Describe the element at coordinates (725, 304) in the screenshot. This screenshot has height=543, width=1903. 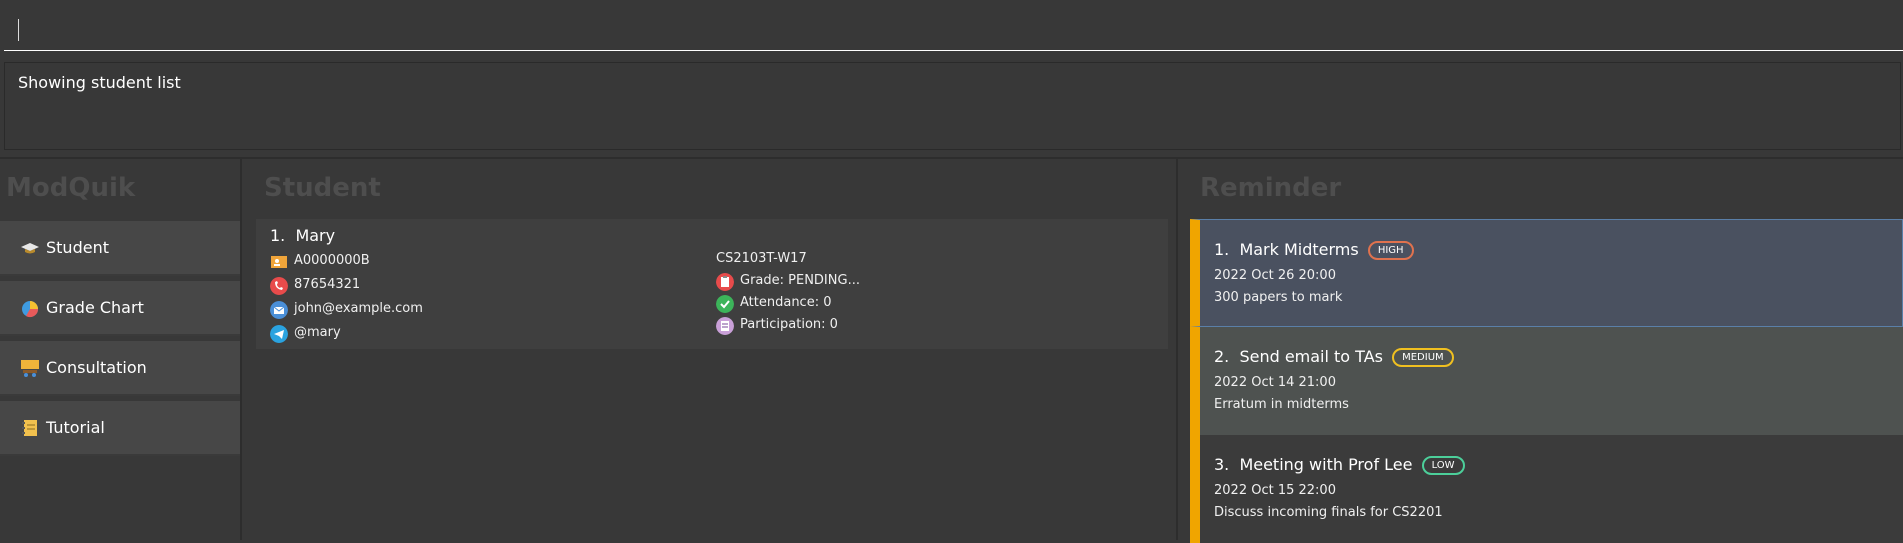
I see `check-icon` at that location.